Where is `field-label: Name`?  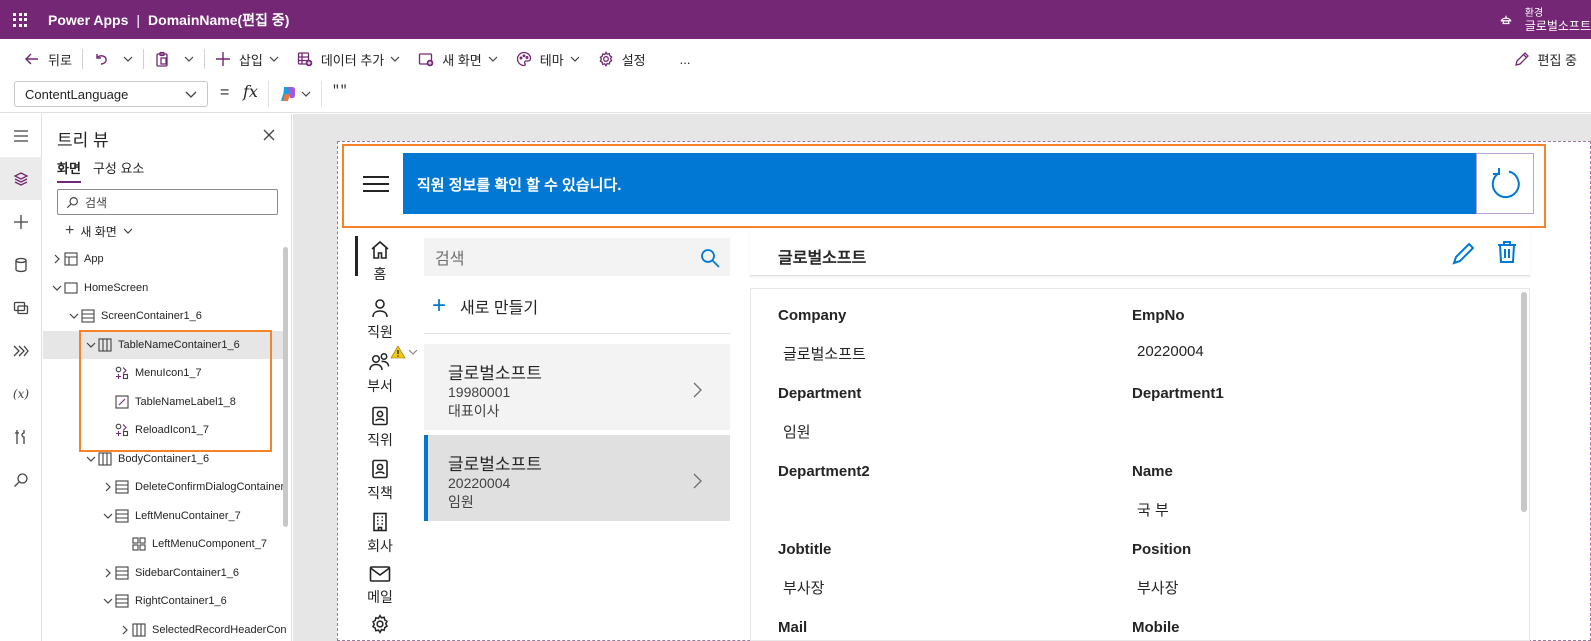 field-label: Name is located at coordinates (1152, 471).